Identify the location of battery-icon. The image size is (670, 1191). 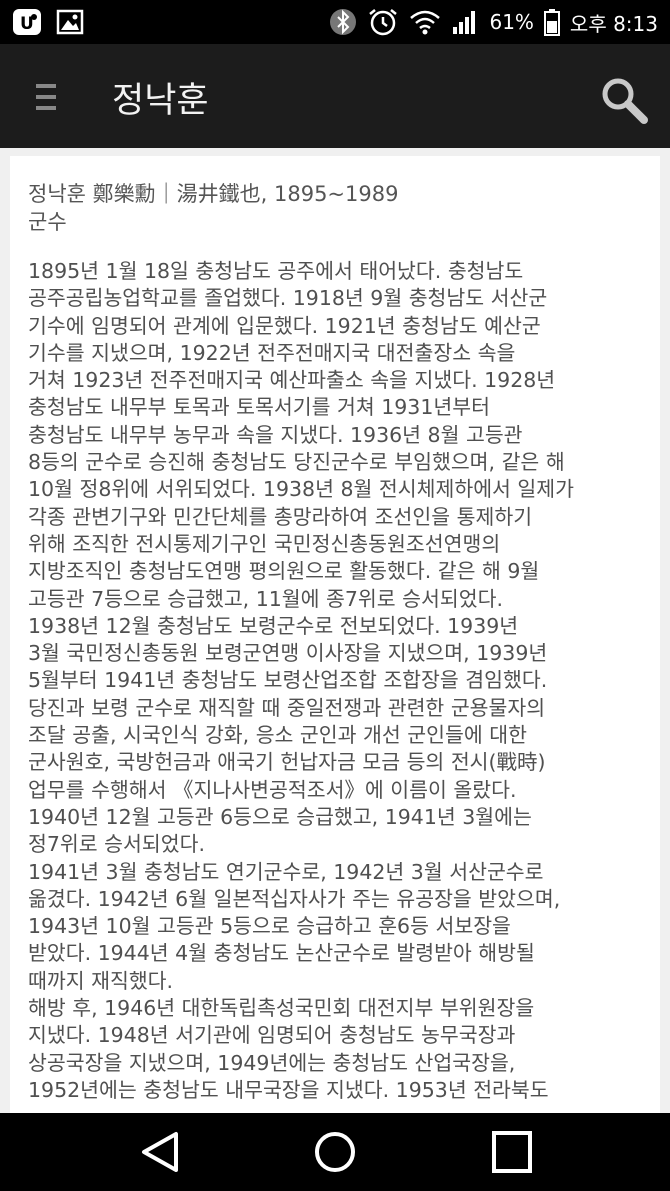
(551, 22).